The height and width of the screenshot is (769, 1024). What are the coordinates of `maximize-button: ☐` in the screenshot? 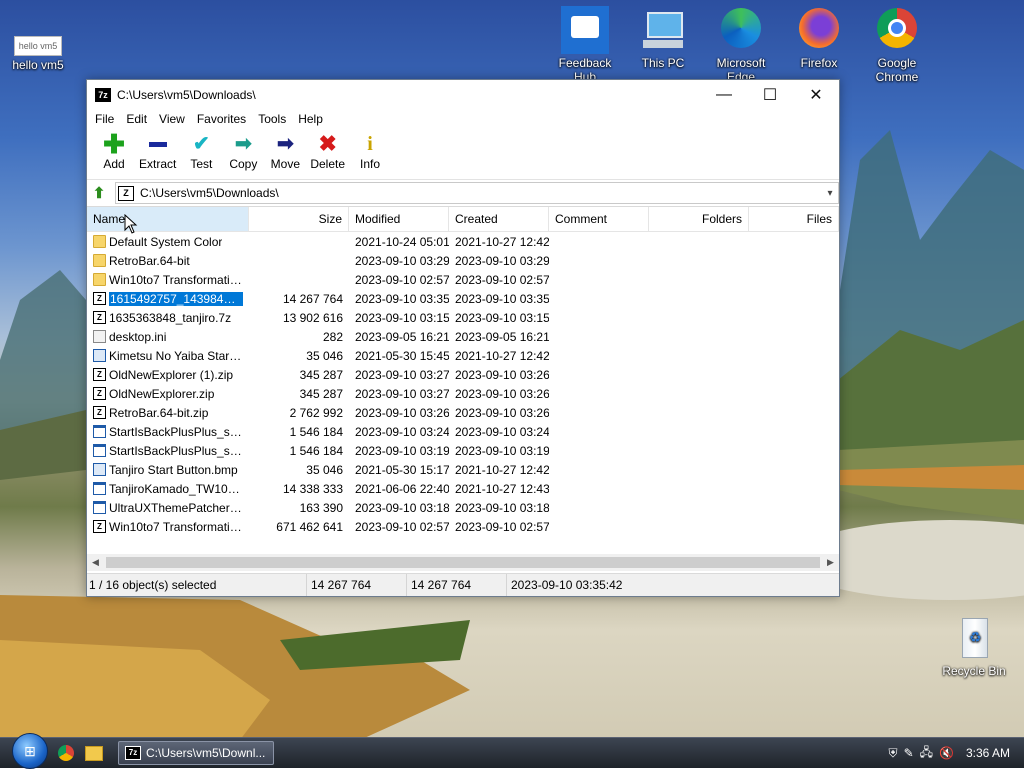 It's located at (770, 94).